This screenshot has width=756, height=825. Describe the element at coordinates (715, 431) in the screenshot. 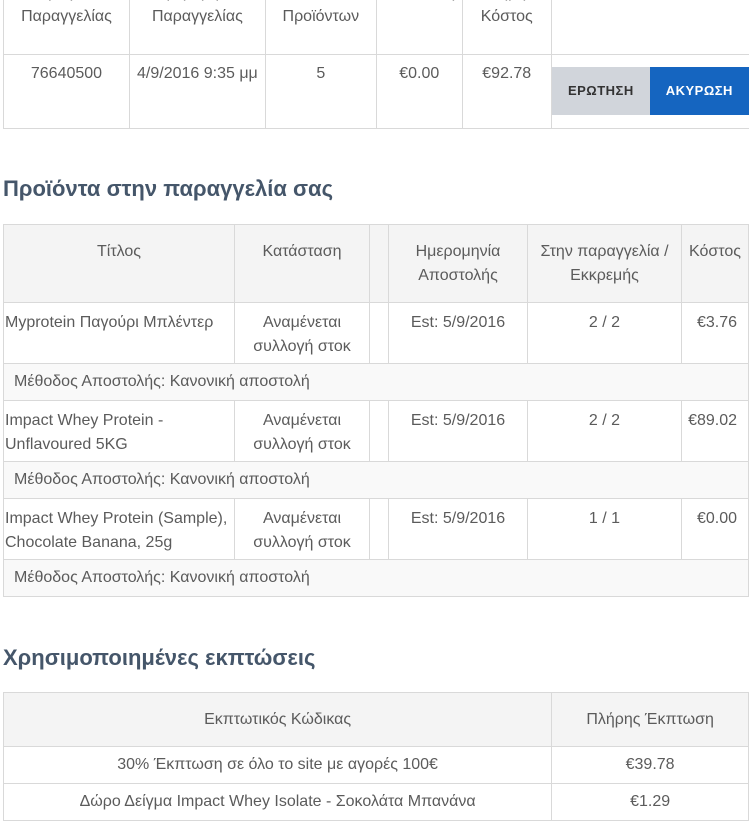

I see `product-cost: €89.02` at that location.